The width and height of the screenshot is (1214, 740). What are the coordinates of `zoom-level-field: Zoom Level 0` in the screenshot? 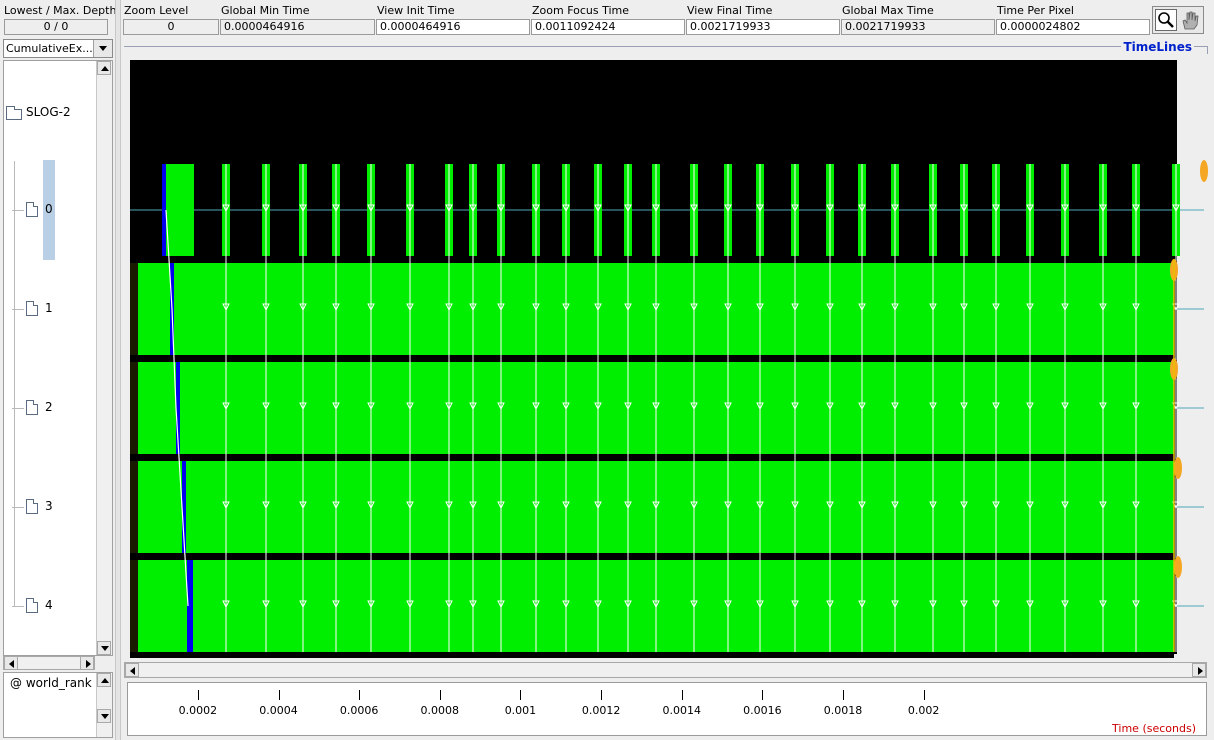 It's located at (171, 19).